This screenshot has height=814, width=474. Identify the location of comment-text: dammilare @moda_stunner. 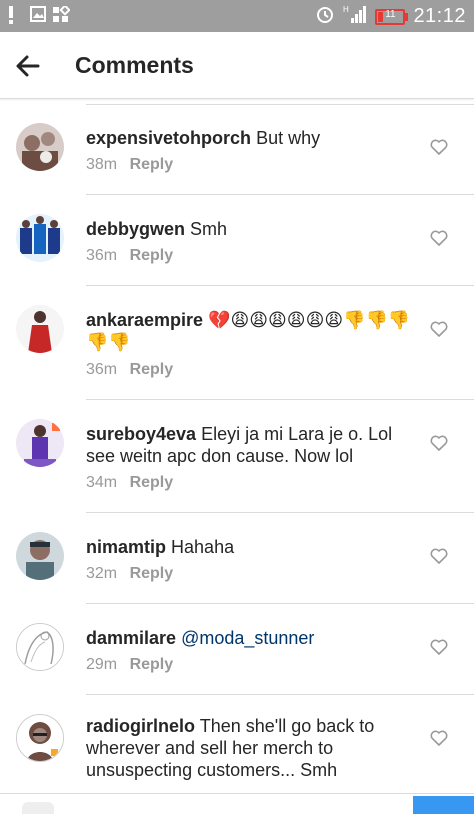
(253, 638).